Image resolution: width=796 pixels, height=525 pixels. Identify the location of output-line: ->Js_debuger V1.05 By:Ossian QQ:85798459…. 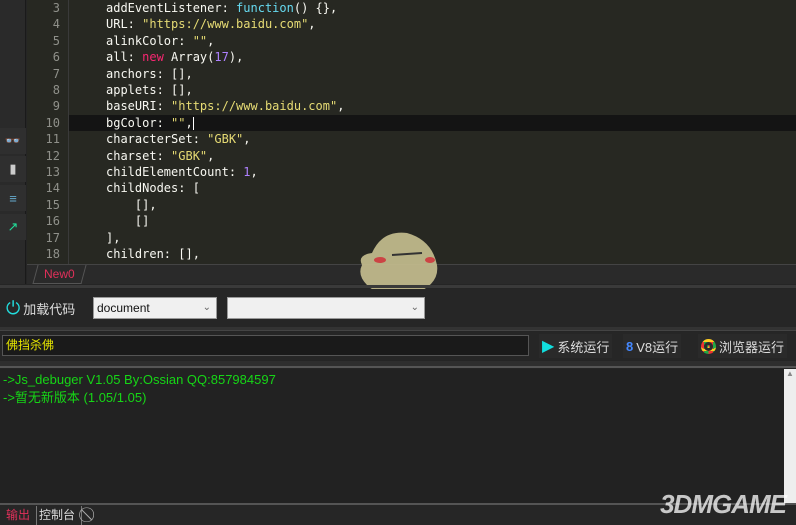
(139, 379).